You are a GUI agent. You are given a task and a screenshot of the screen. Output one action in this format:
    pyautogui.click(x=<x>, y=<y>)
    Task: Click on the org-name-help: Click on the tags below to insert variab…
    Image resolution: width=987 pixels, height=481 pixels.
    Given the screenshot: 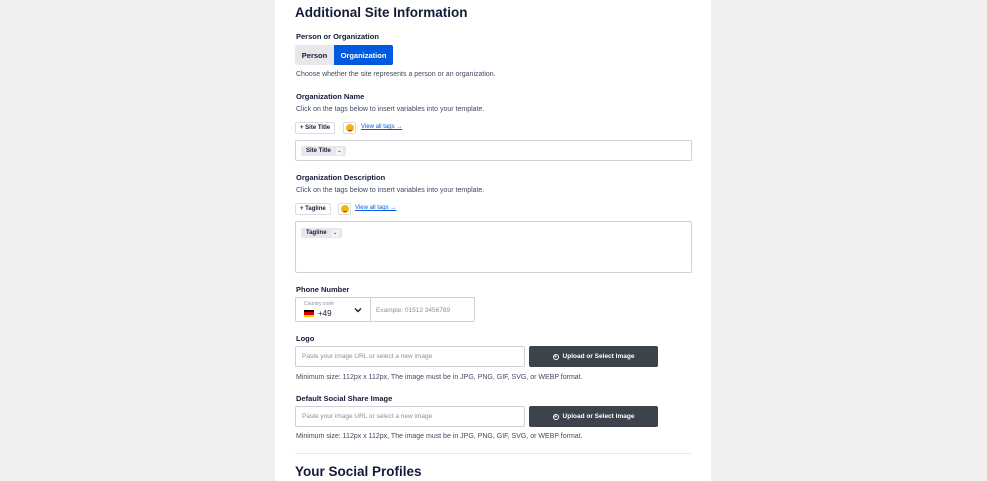 What is the action you would take?
    pyautogui.click(x=390, y=109)
    